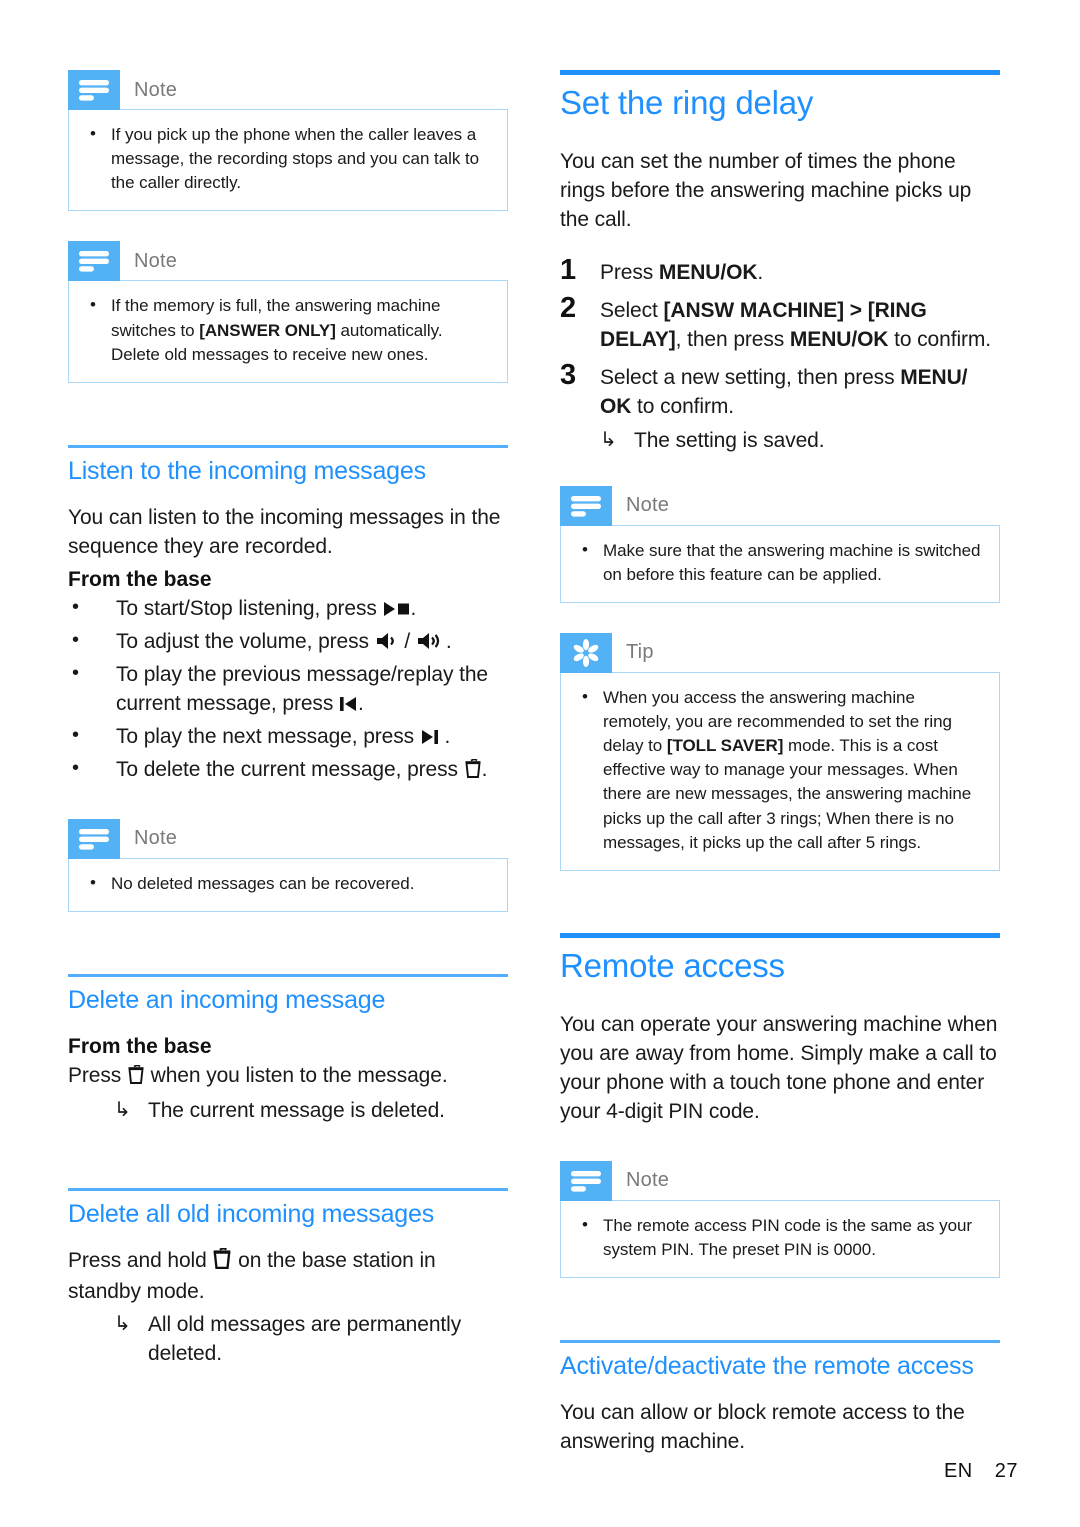 This screenshot has width=1080, height=1527. Describe the element at coordinates (227, 999) in the screenshot. I see `section-heading-delete-one: Delete an incoming message` at that location.